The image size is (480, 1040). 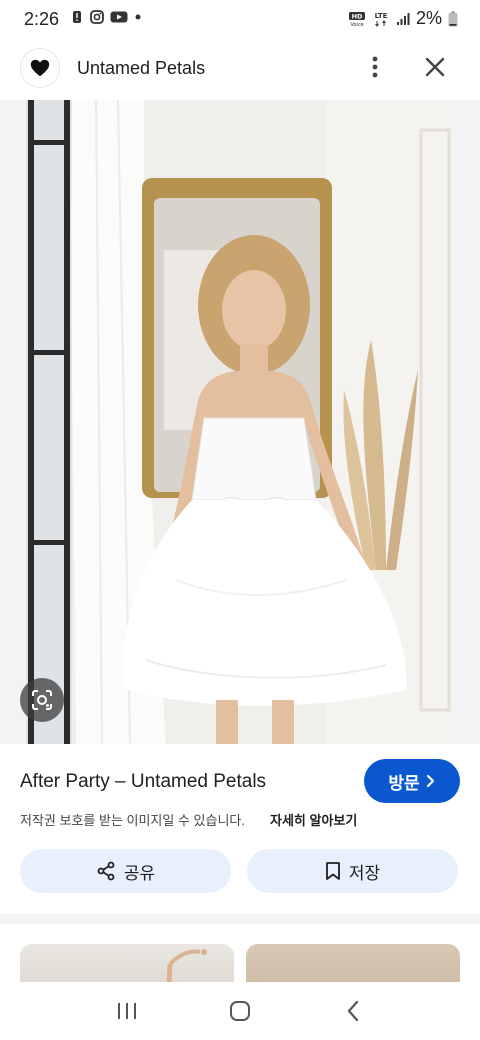 I want to click on home-button, so click(x=240, y=1011).